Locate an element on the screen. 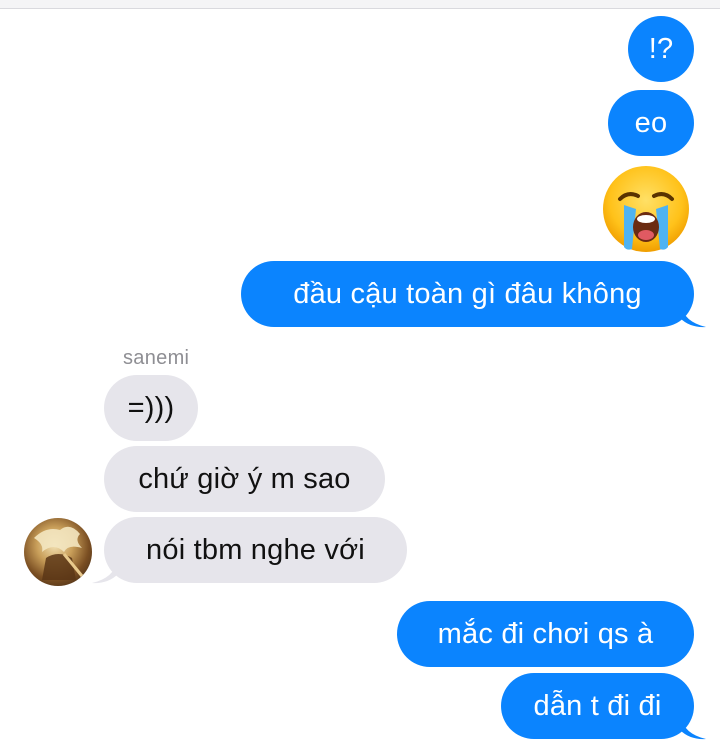 The width and height of the screenshot is (720, 746). sender-name: sanemi is located at coordinates (156, 358).